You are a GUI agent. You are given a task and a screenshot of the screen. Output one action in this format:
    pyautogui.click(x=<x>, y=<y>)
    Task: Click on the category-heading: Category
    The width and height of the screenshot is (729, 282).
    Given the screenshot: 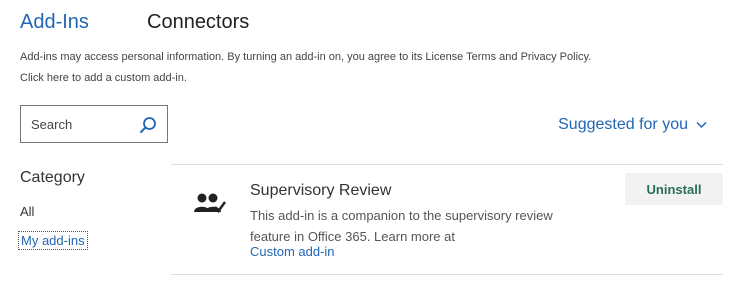 What is the action you would take?
    pyautogui.click(x=52, y=177)
    